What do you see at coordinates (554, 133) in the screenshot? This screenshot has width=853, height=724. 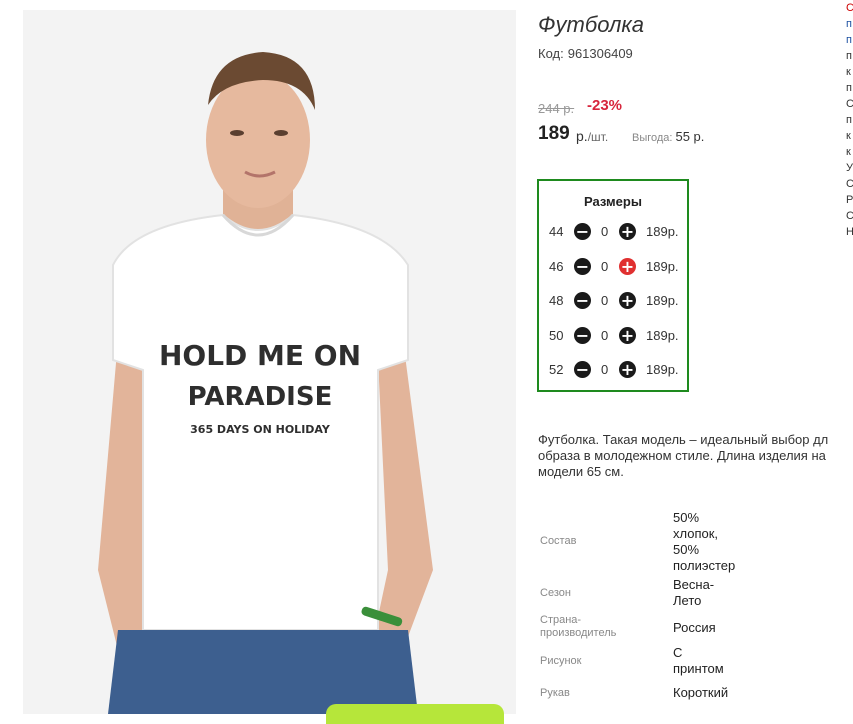 I see `current-price: 189` at bounding box center [554, 133].